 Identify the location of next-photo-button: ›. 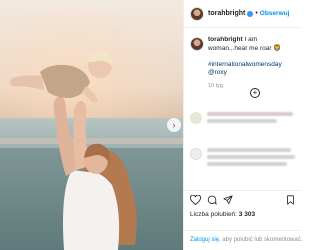
(174, 125).